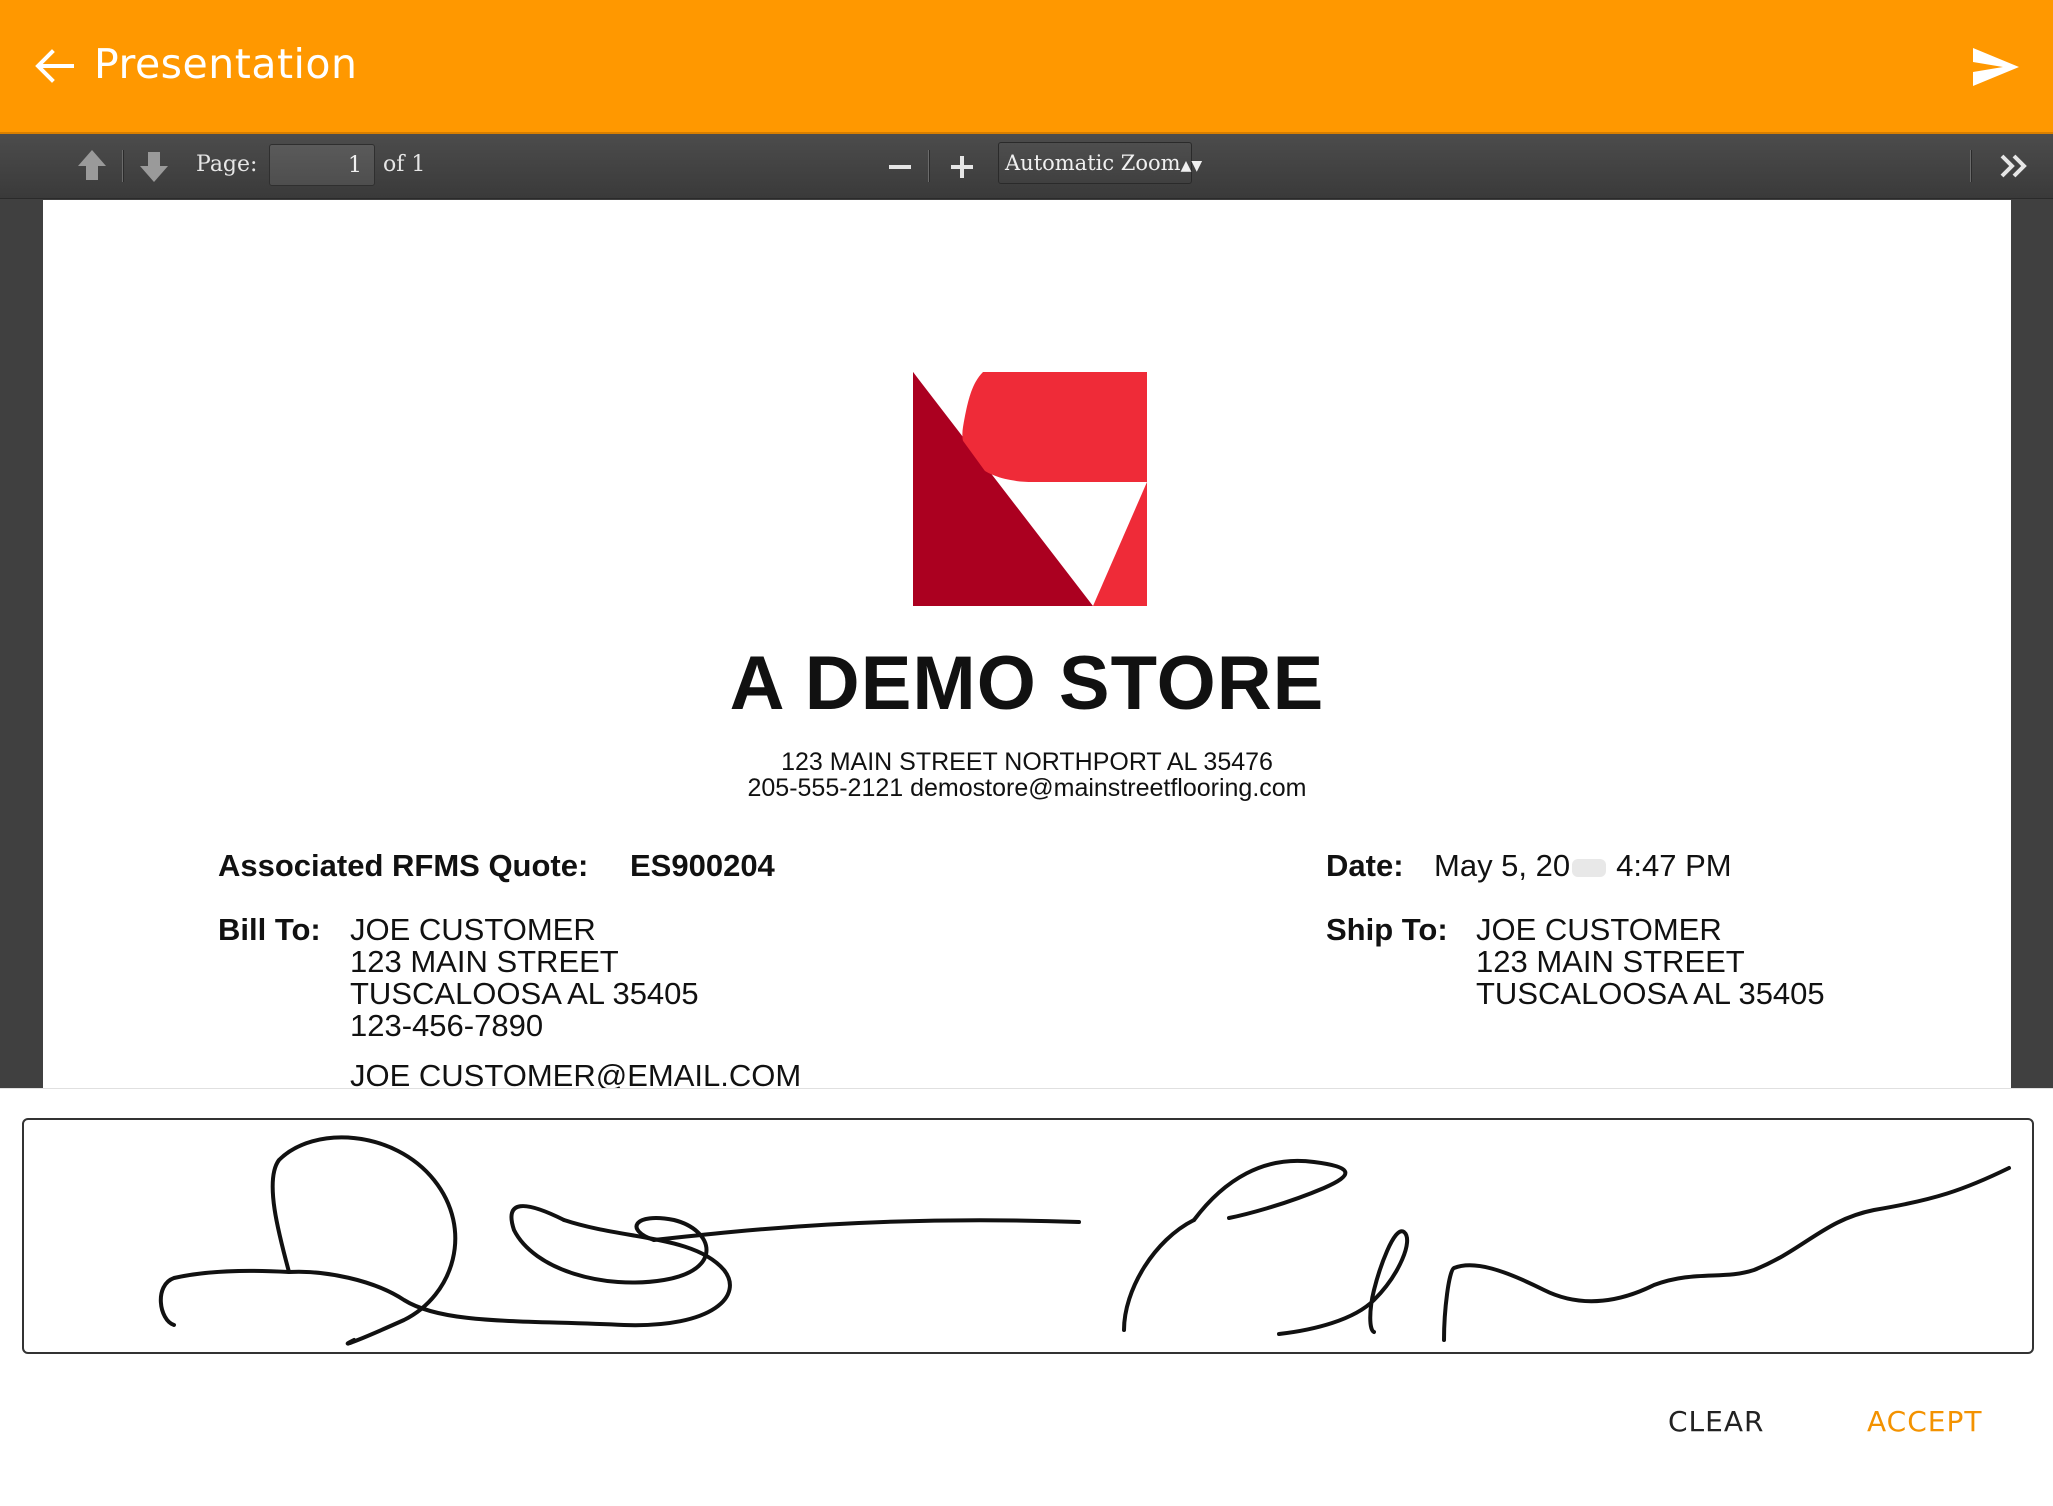 This screenshot has height=1506, width=2053. I want to click on quote-number: ES900204, so click(702, 865).